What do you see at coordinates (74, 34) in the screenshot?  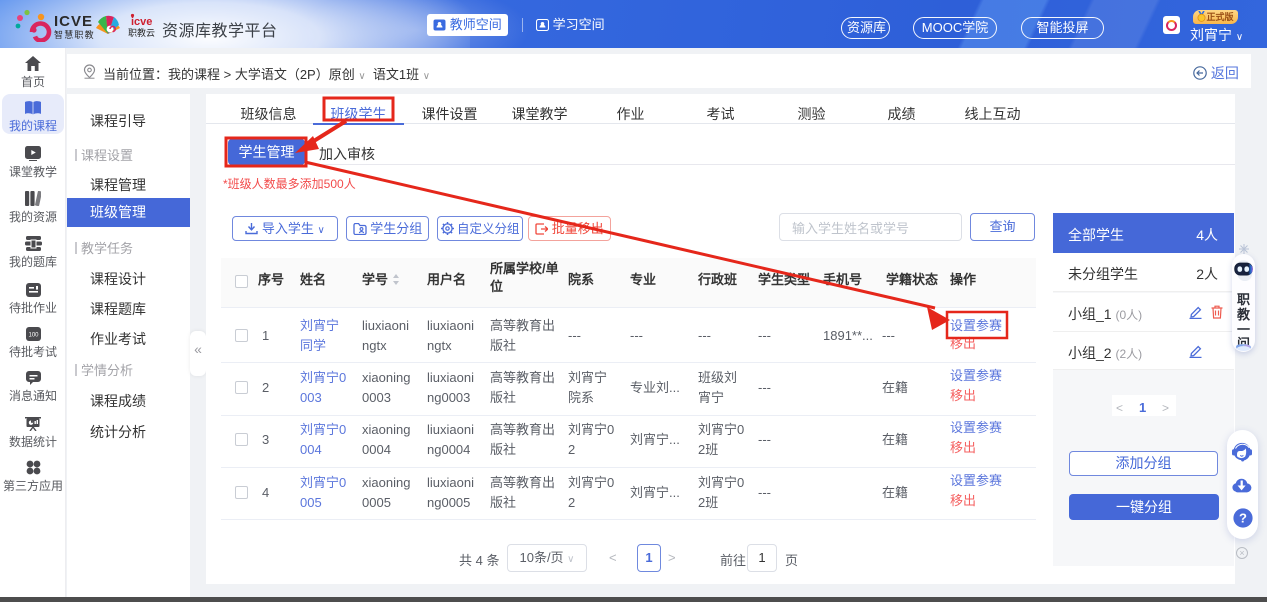 I see `svg-text: 智慧职教` at bounding box center [74, 34].